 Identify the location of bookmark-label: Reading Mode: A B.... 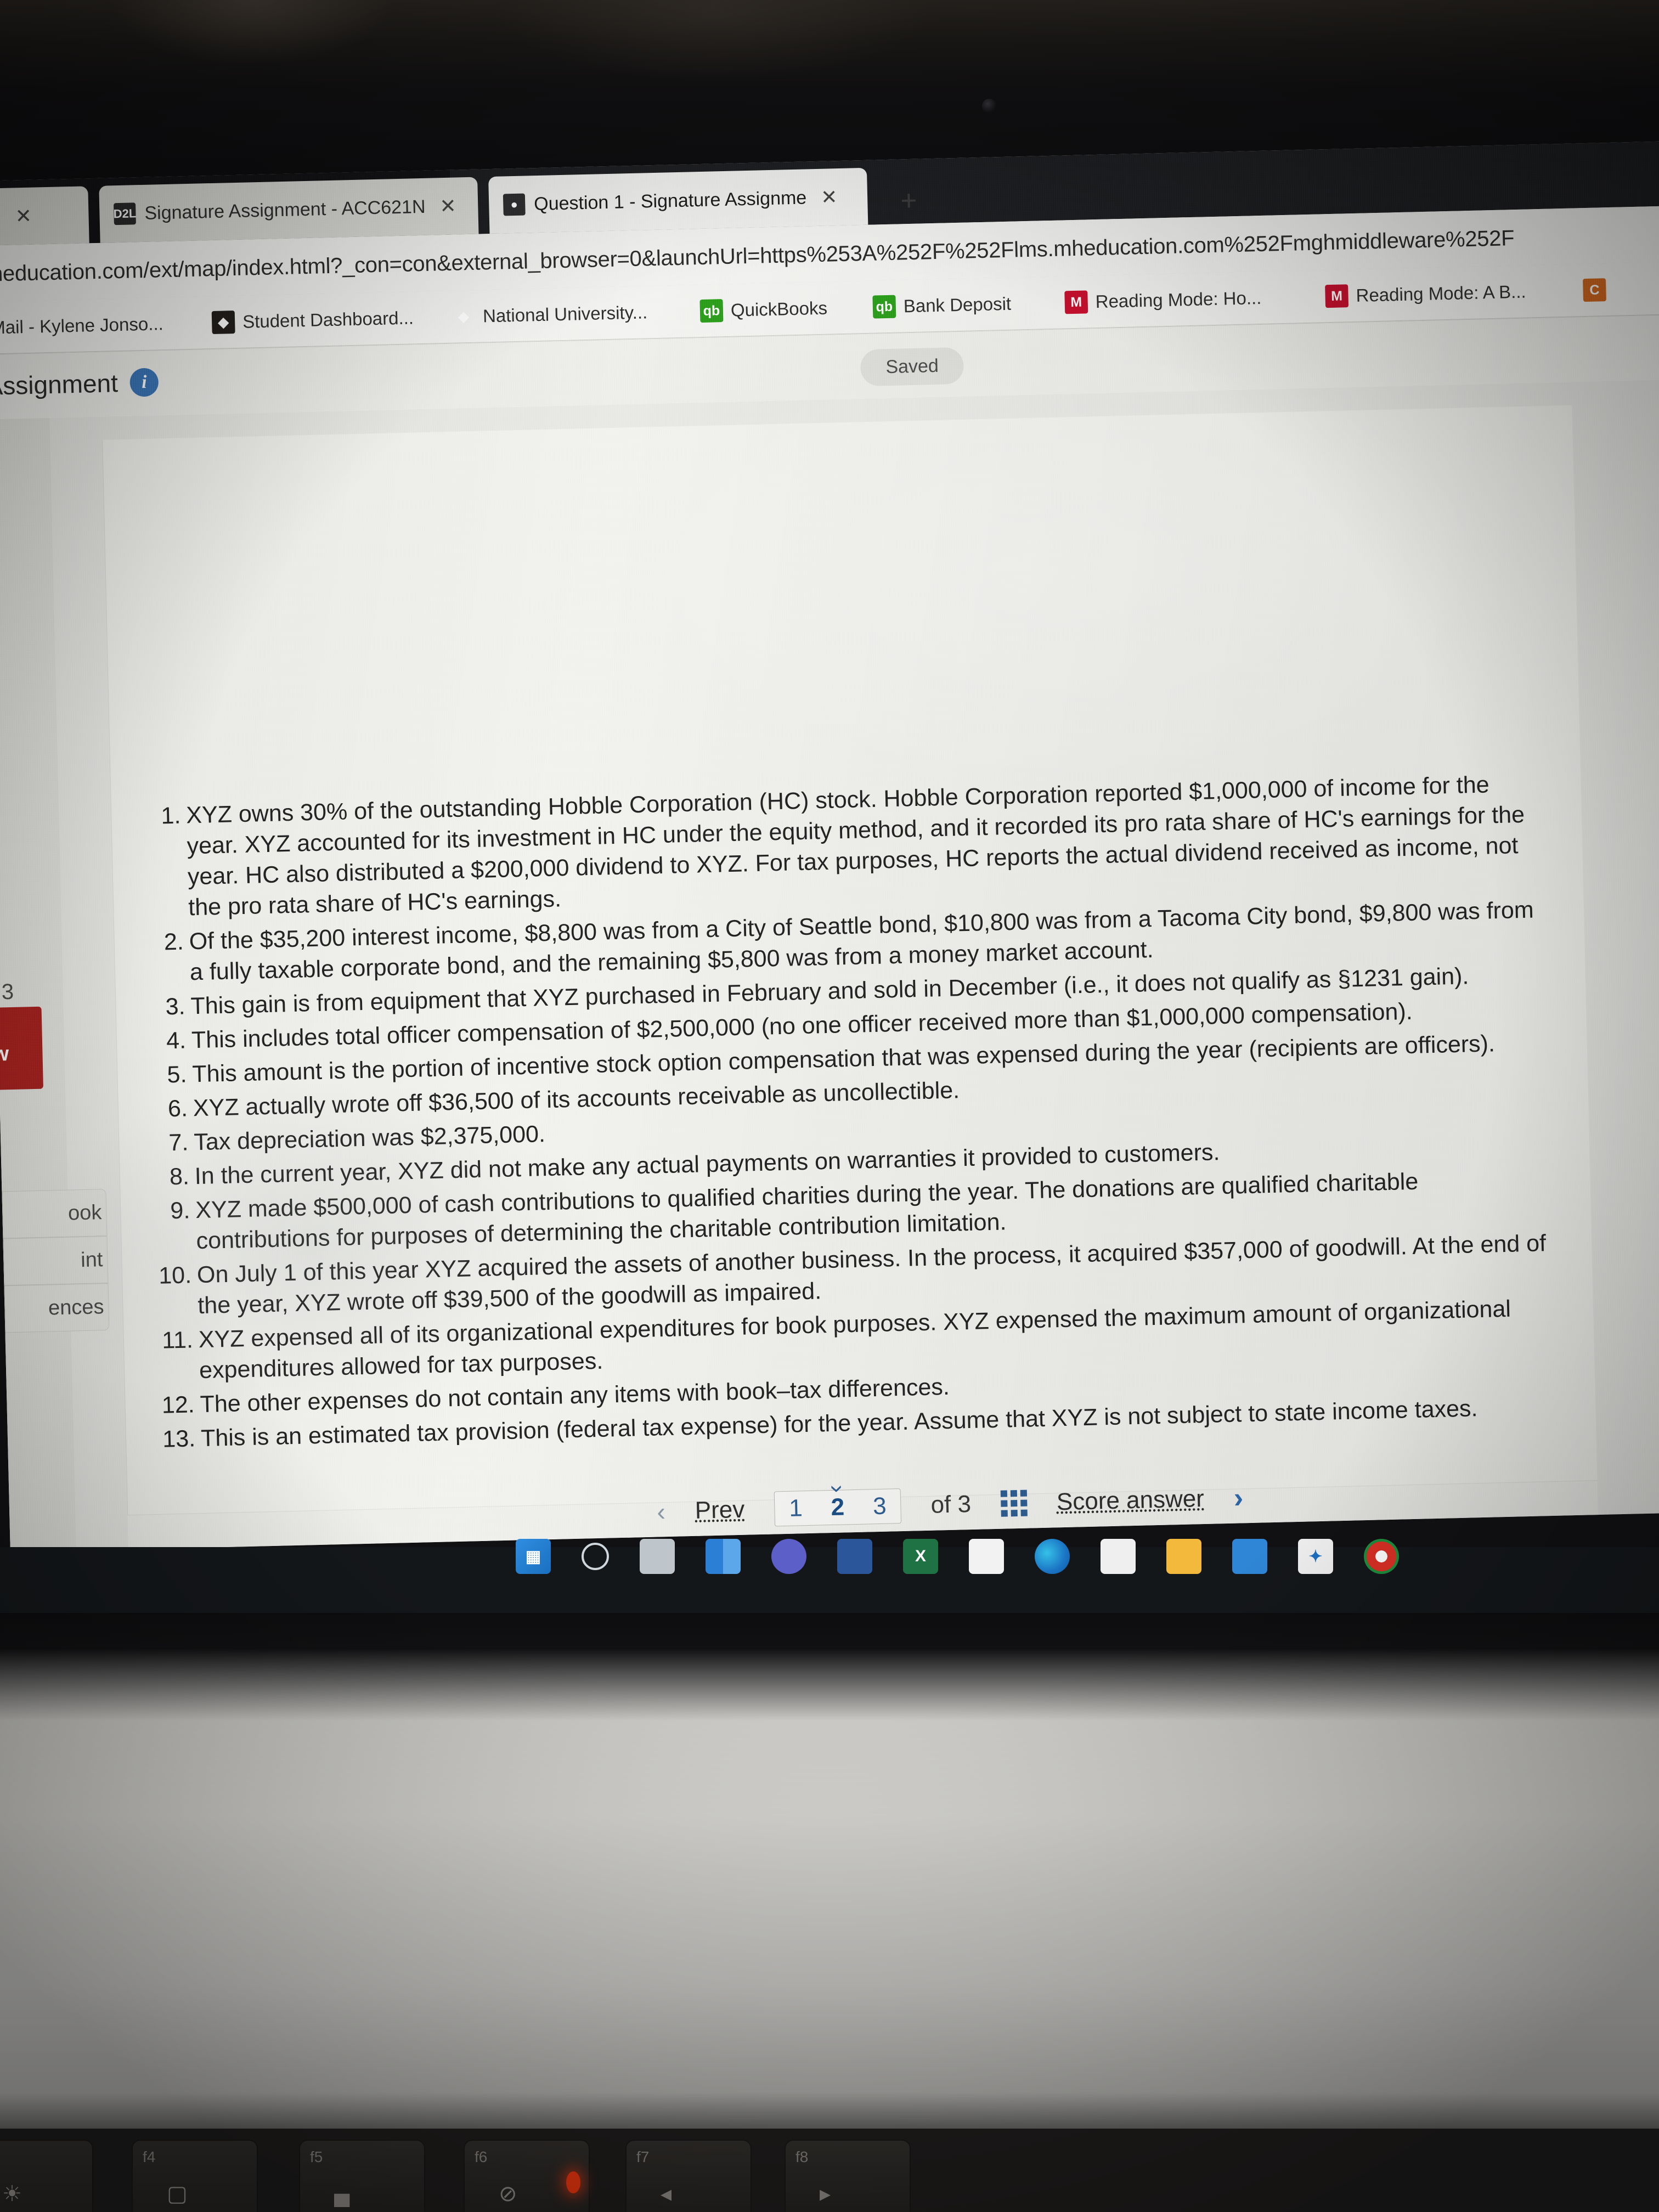
(1441, 294).